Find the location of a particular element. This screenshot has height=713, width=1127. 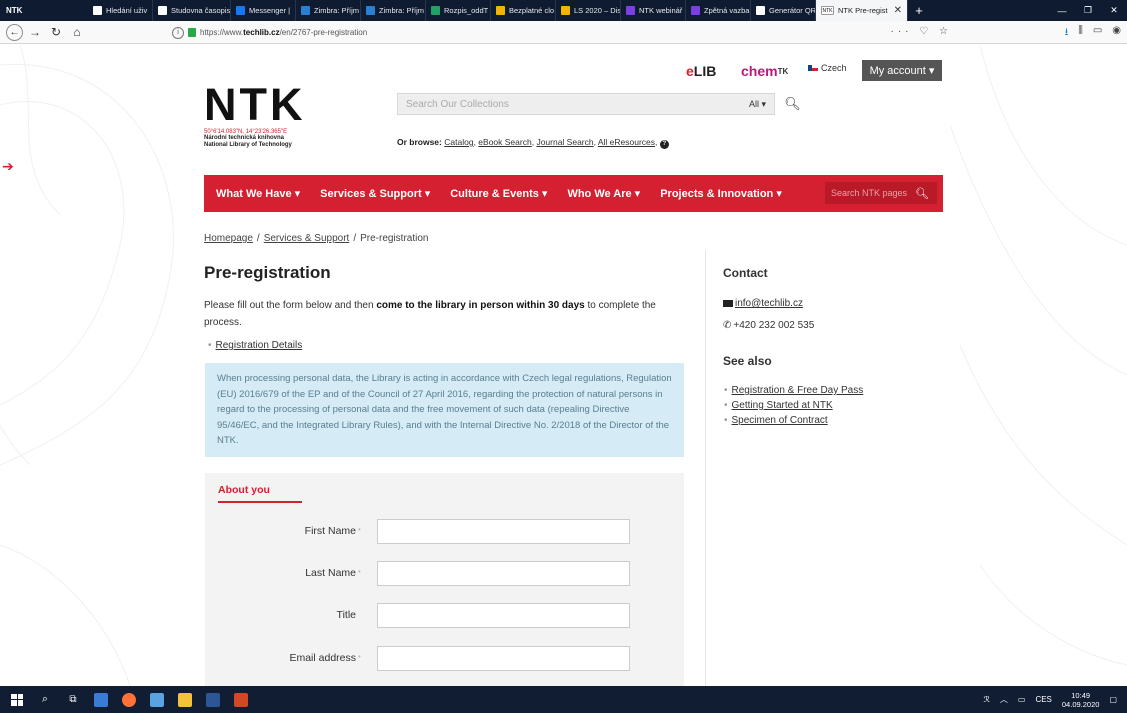

url-prefix: https://www. is located at coordinates (222, 32).